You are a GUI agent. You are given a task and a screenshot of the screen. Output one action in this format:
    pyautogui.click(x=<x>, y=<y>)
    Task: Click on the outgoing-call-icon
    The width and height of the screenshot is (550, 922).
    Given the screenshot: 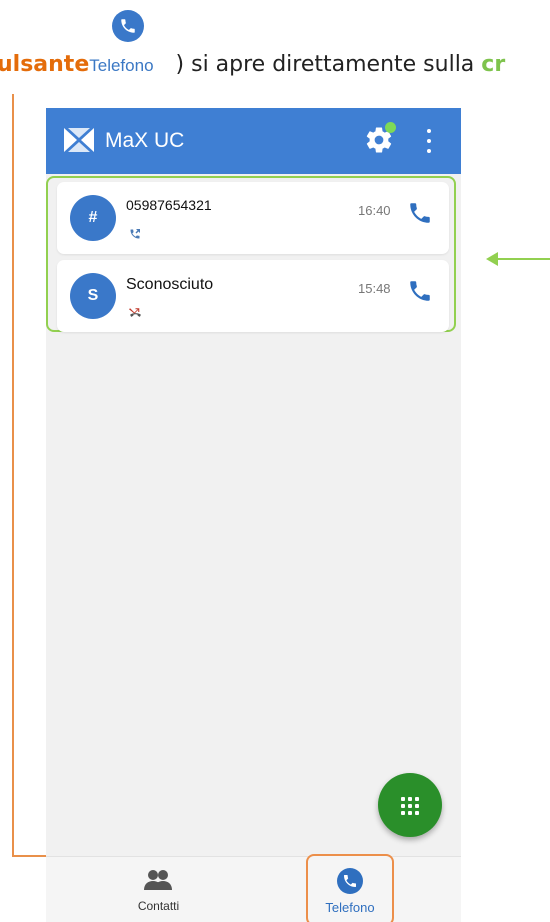 What is the action you would take?
    pyautogui.click(x=135, y=236)
    